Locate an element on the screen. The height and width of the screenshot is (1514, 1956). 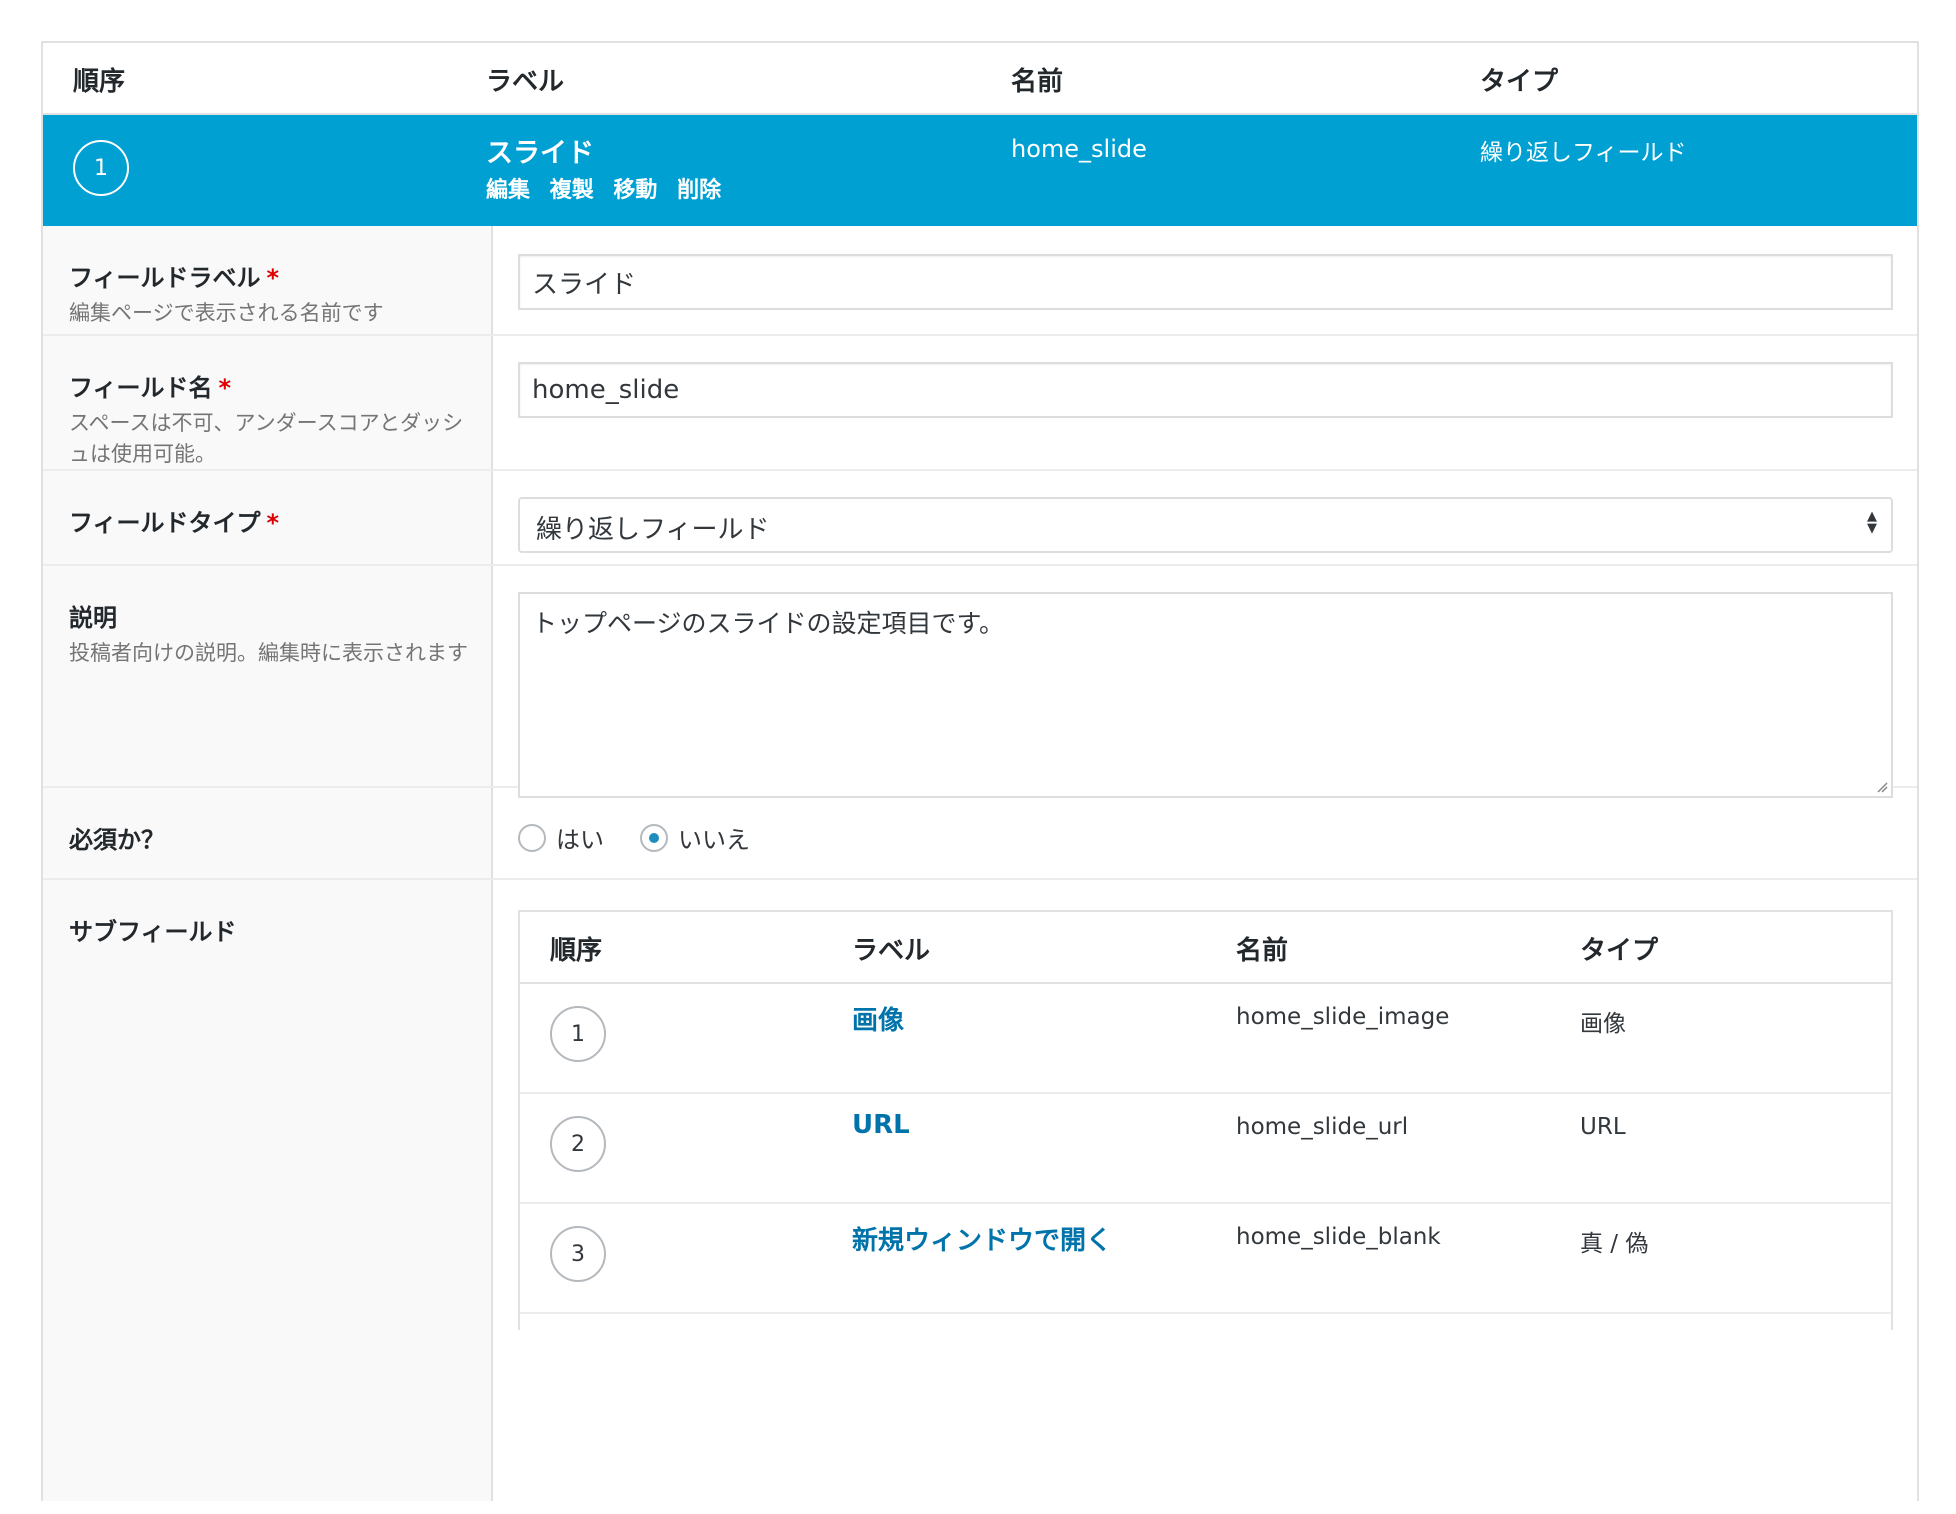
setting-value-cell: はい いいえ is located at coordinates (1205, 837).